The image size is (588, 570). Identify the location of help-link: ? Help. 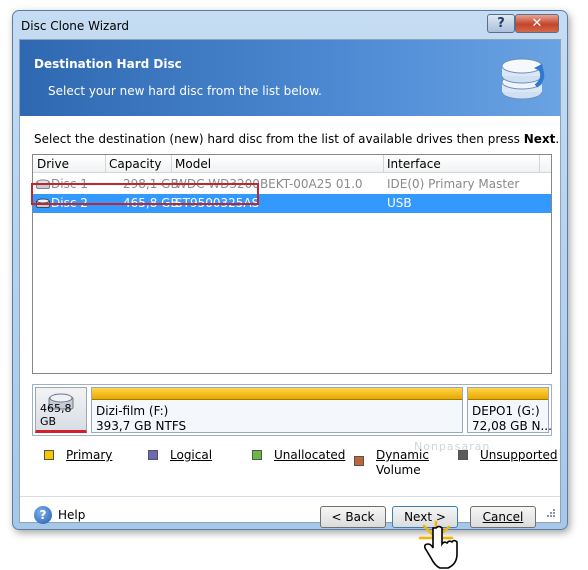
(59, 515).